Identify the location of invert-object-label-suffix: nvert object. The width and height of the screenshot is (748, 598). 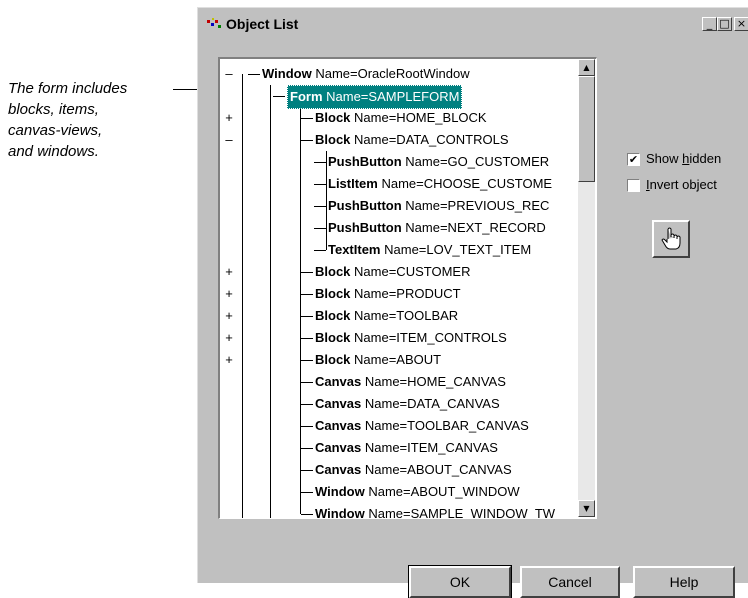
(683, 184).